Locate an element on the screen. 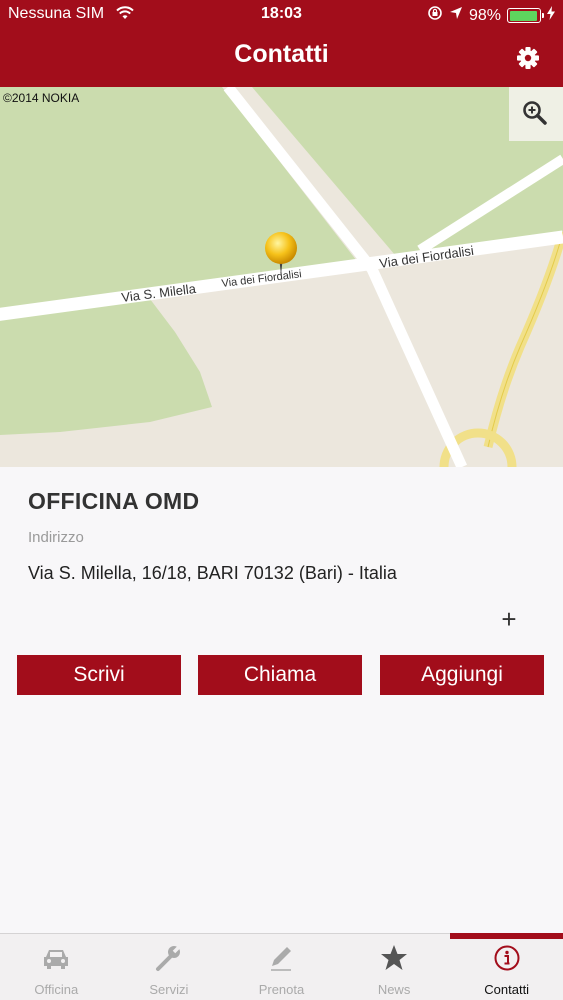 The height and width of the screenshot is (1000, 563). company-name: OFFICINA OMD is located at coordinates (114, 501).